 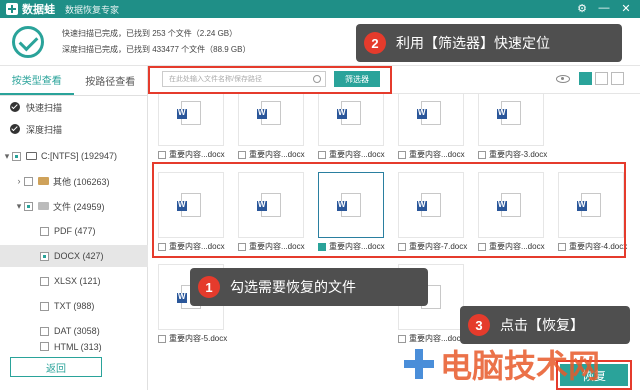 I want to click on tree-item-other: › 其他 (106263), so click(x=74, y=181).